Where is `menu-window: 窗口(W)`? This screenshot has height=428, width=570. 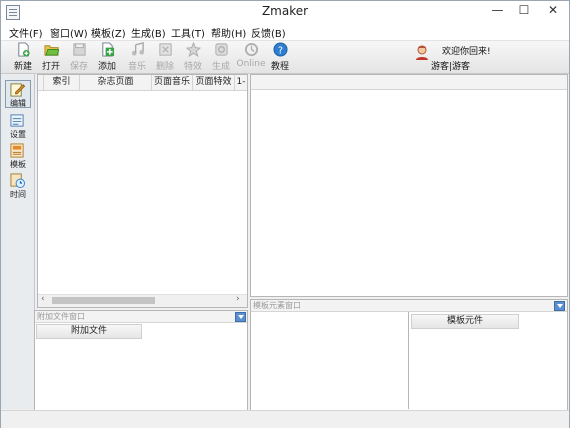 menu-window: 窗口(W) is located at coordinates (69, 32).